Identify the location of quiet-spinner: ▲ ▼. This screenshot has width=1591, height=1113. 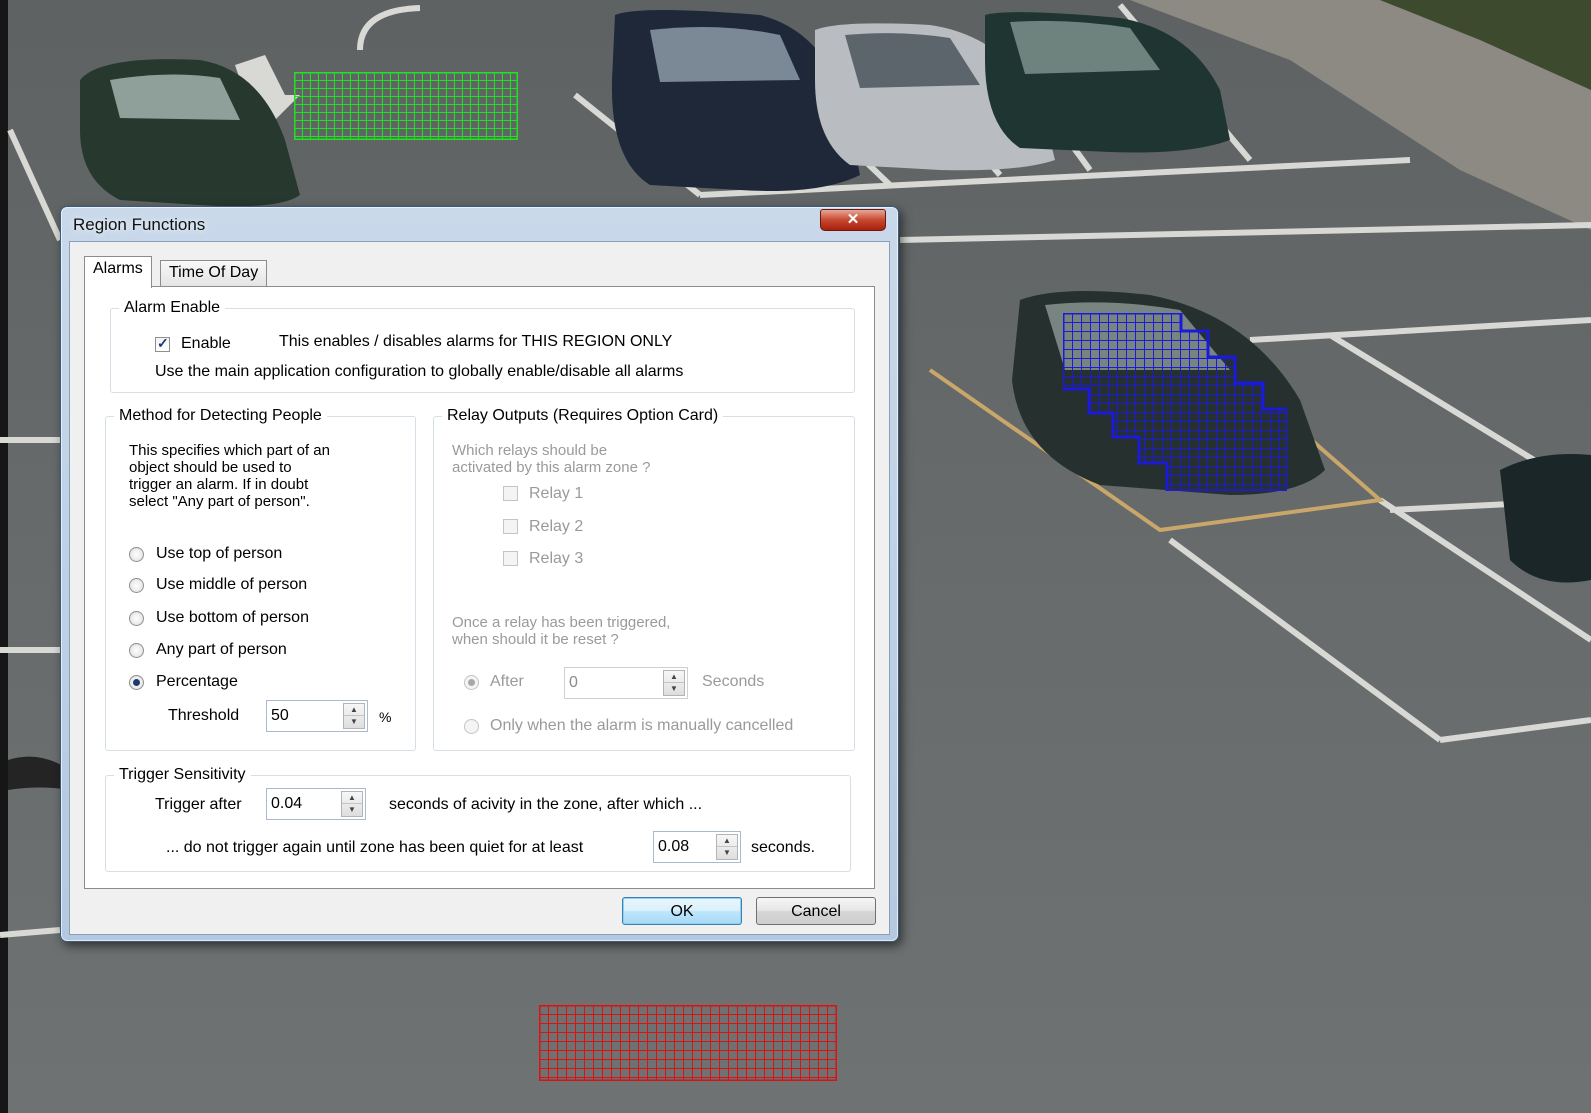
(697, 847).